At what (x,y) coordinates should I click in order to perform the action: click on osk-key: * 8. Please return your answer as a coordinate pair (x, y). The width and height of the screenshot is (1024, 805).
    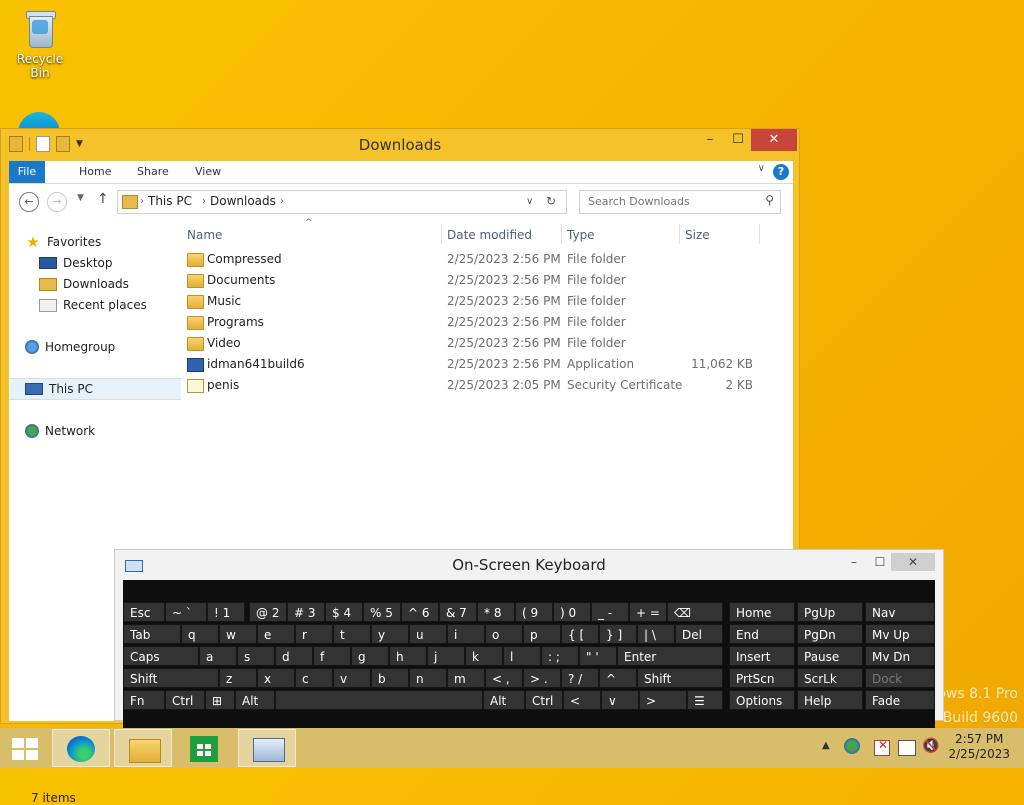
    Looking at the image, I should click on (496, 612).